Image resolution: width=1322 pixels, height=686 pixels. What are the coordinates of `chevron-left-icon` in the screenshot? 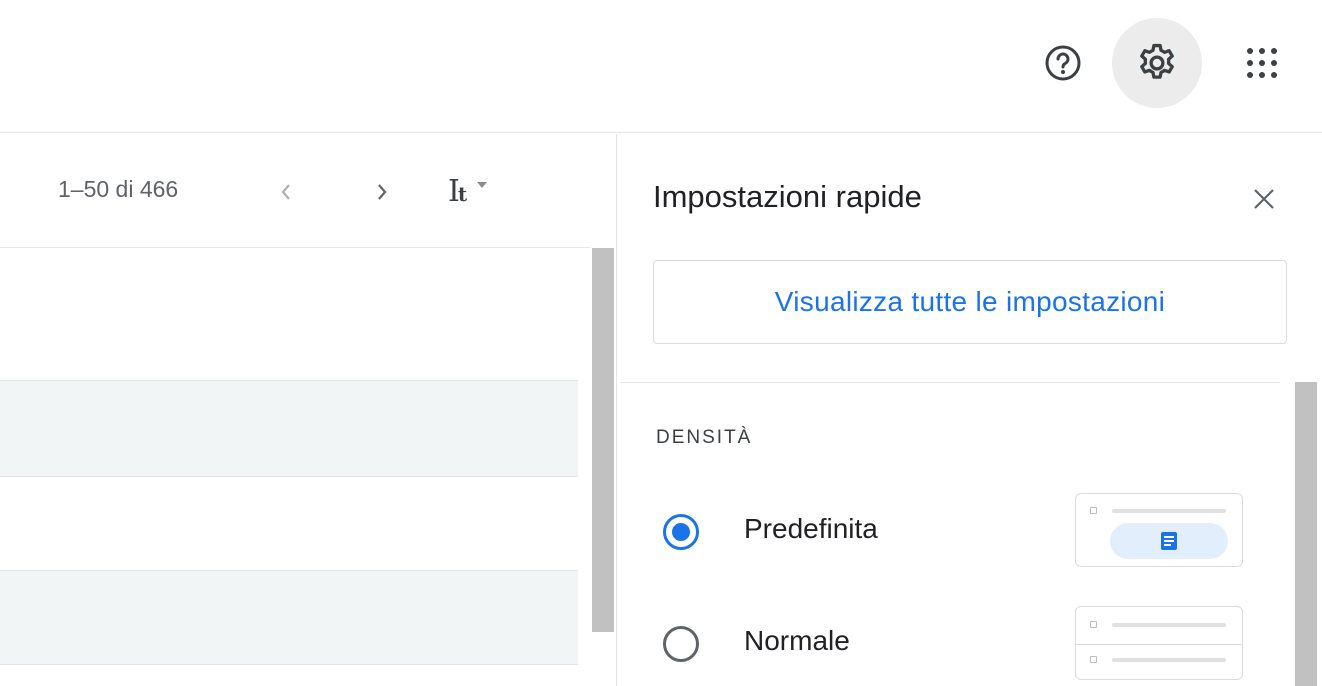 It's located at (285, 192).